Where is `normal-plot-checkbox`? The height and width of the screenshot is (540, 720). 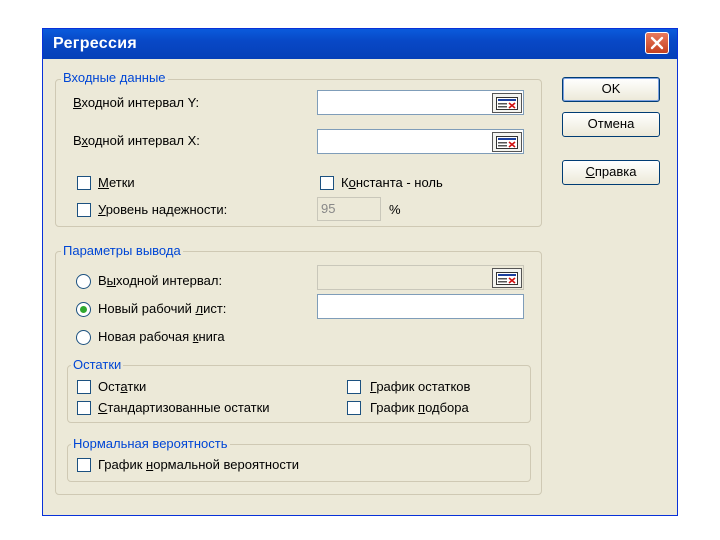 normal-plot-checkbox is located at coordinates (84, 465).